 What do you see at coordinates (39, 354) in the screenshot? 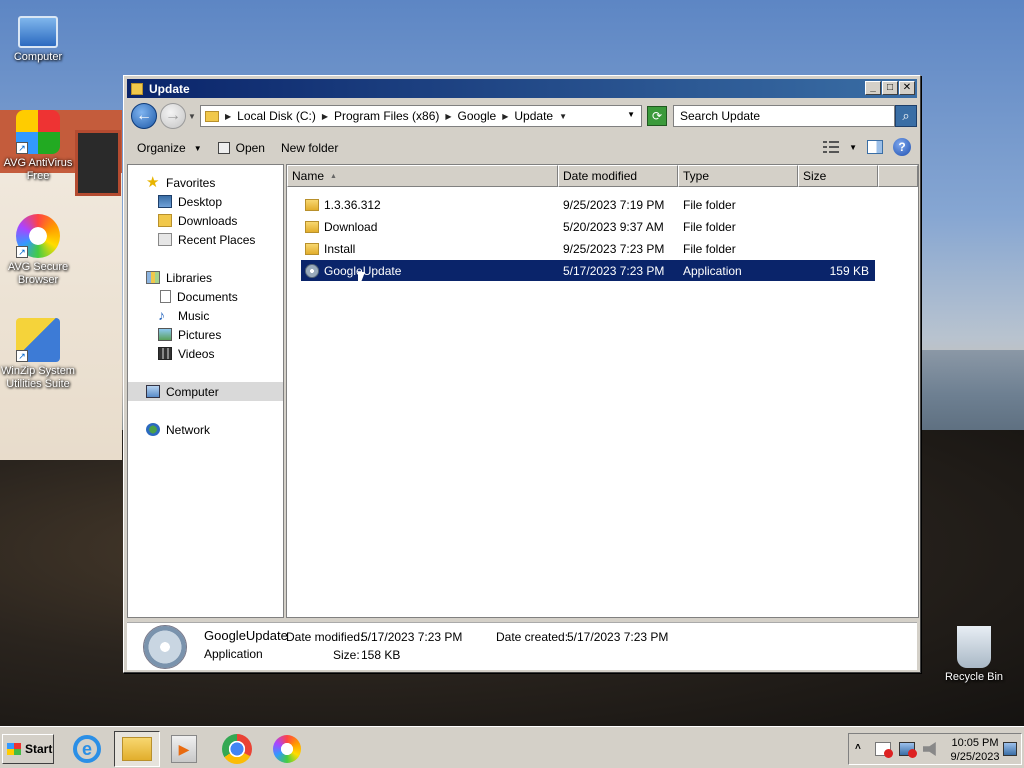
I see `desktop-icon-winzip: ↗ WinZip System Utilities Suite` at bounding box center [39, 354].